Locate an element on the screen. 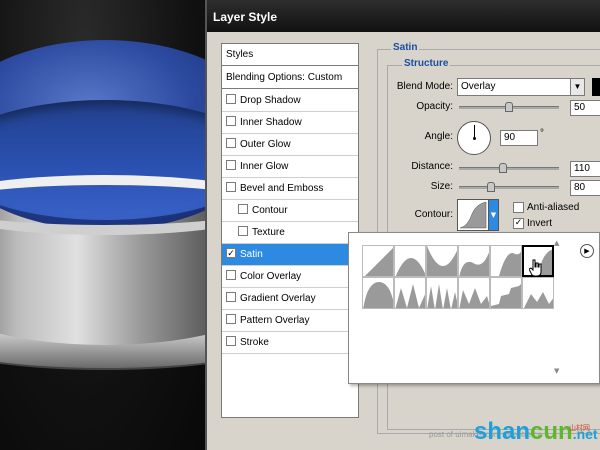 The image size is (600, 450). distance-slider-thumb is located at coordinates (503, 168).